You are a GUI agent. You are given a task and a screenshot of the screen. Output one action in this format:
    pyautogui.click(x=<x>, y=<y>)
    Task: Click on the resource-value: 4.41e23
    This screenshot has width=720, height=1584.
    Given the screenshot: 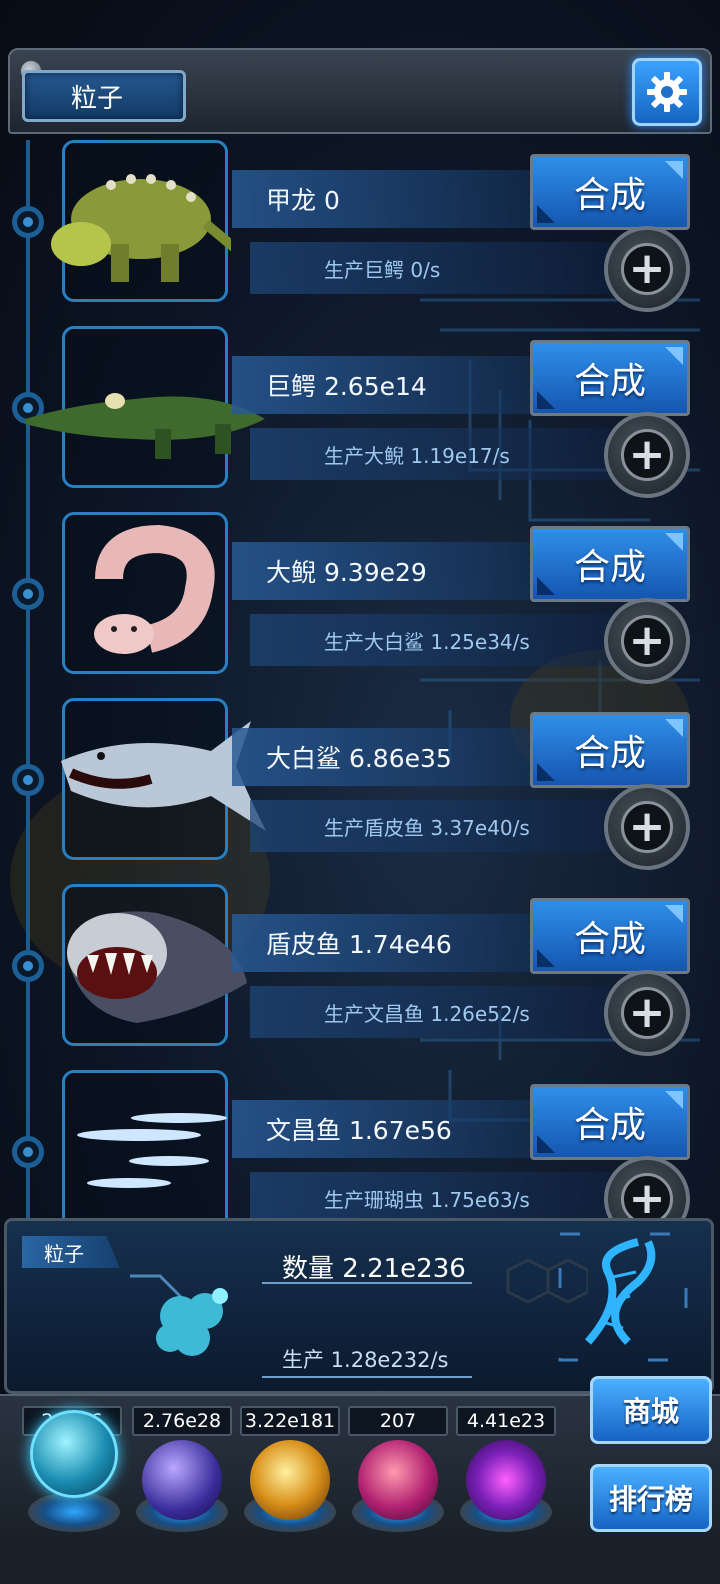 What is the action you would take?
    pyautogui.click(x=506, y=1421)
    